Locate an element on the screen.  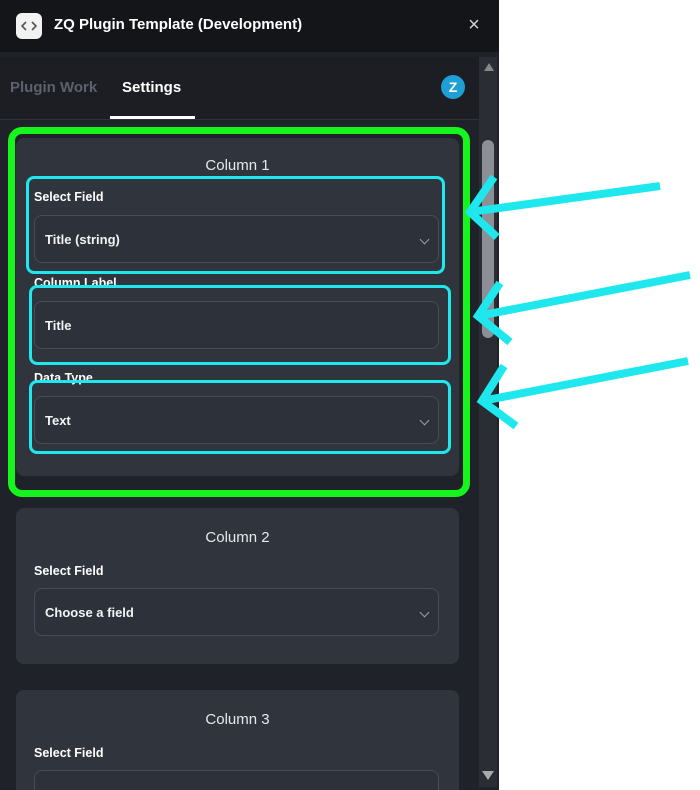
column-title: Column 1 is located at coordinates (237, 165).